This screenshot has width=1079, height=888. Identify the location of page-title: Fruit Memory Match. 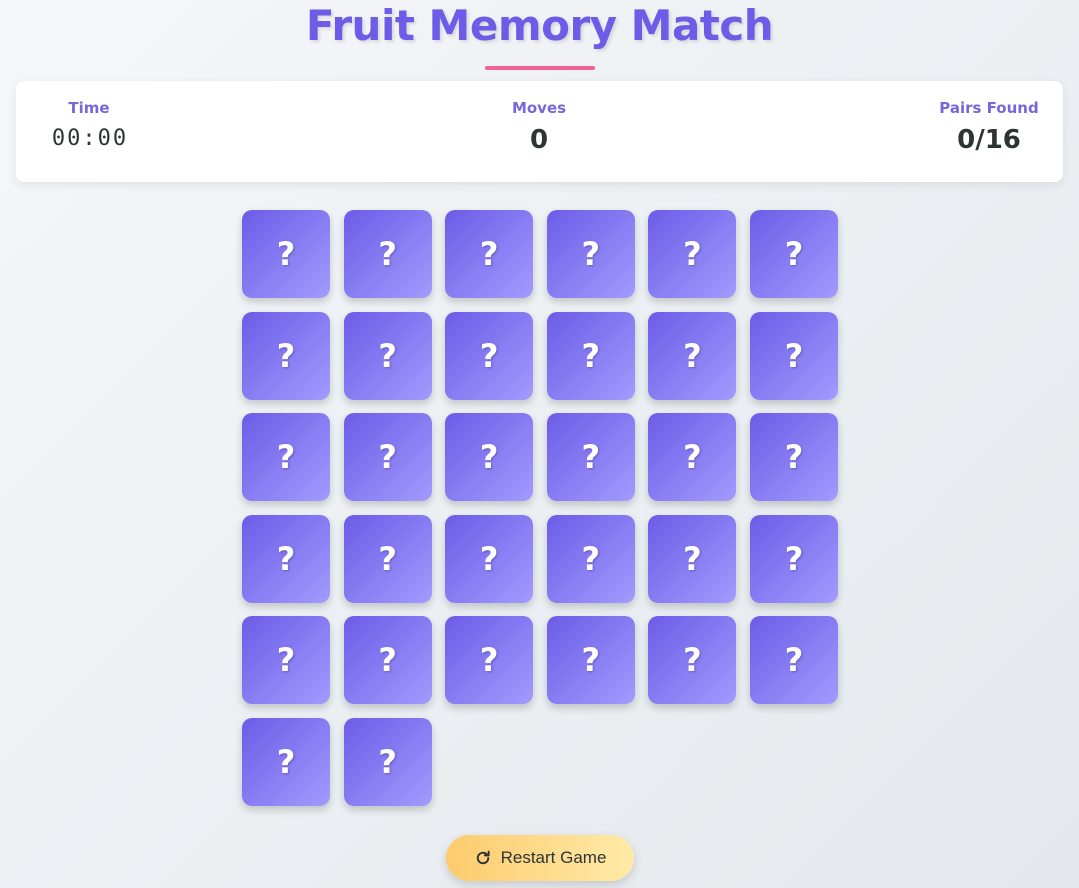
(539, 25).